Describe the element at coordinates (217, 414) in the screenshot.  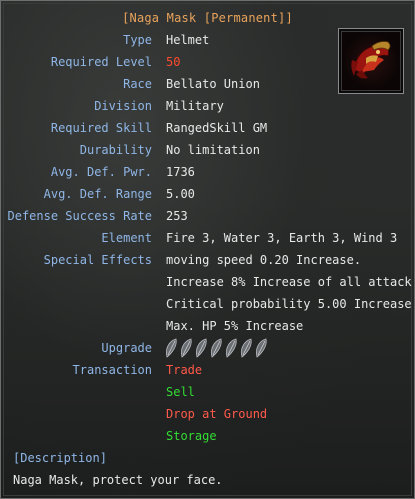
I see `transaction-drop-at-ground: Drop at Ground` at that location.